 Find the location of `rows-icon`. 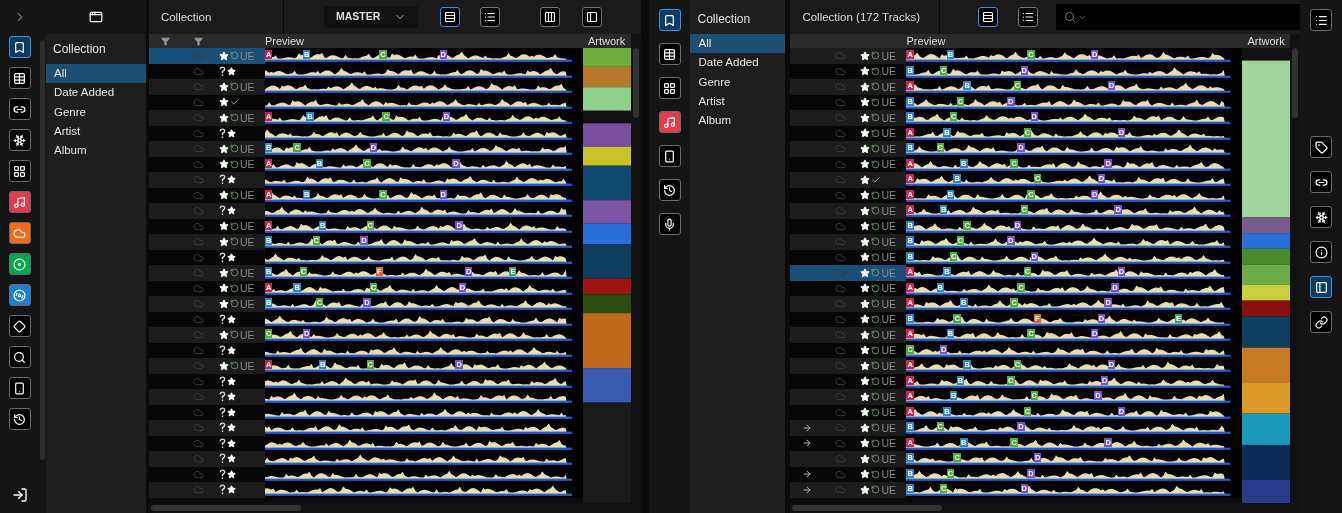

rows-icon is located at coordinates (988, 17).